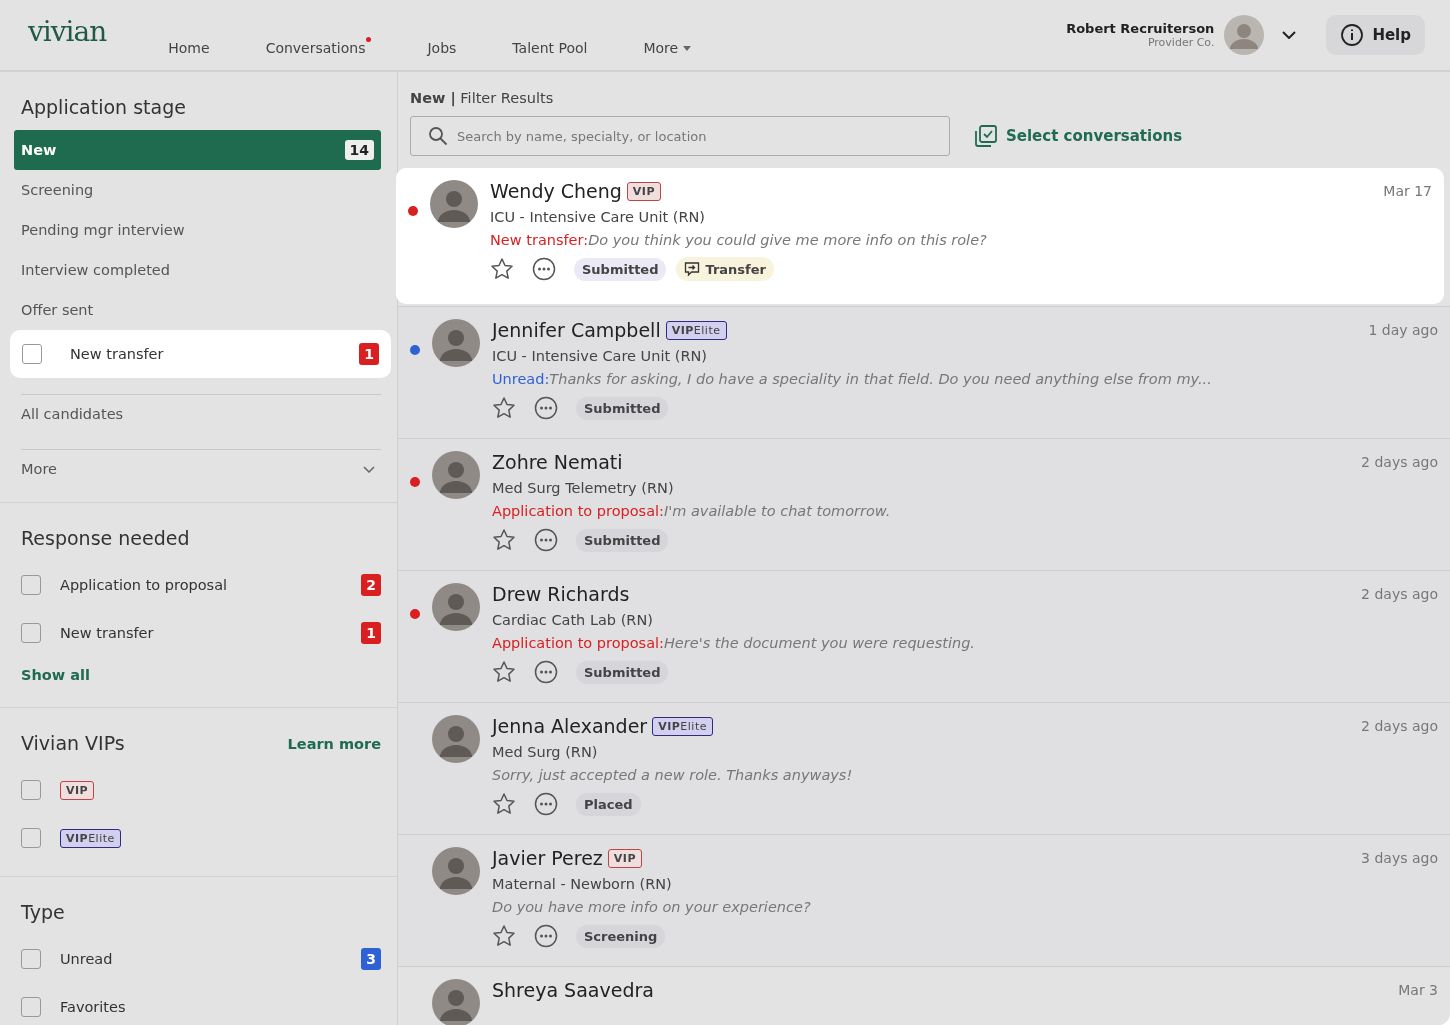 The width and height of the screenshot is (1450, 1025). Describe the element at coordinates (582, 884) in the screenshot. I see `job-role: Maternal - Newborn (RN)` at that location.